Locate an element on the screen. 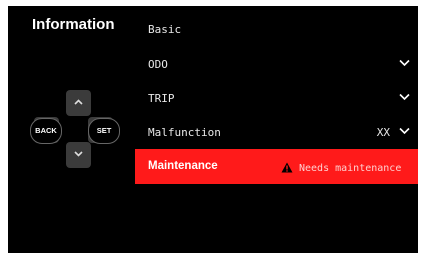 Image resolution: width=426 pixels, height=258 pixels. menu-item-basic: Basic is located at coordinates (276, 29).